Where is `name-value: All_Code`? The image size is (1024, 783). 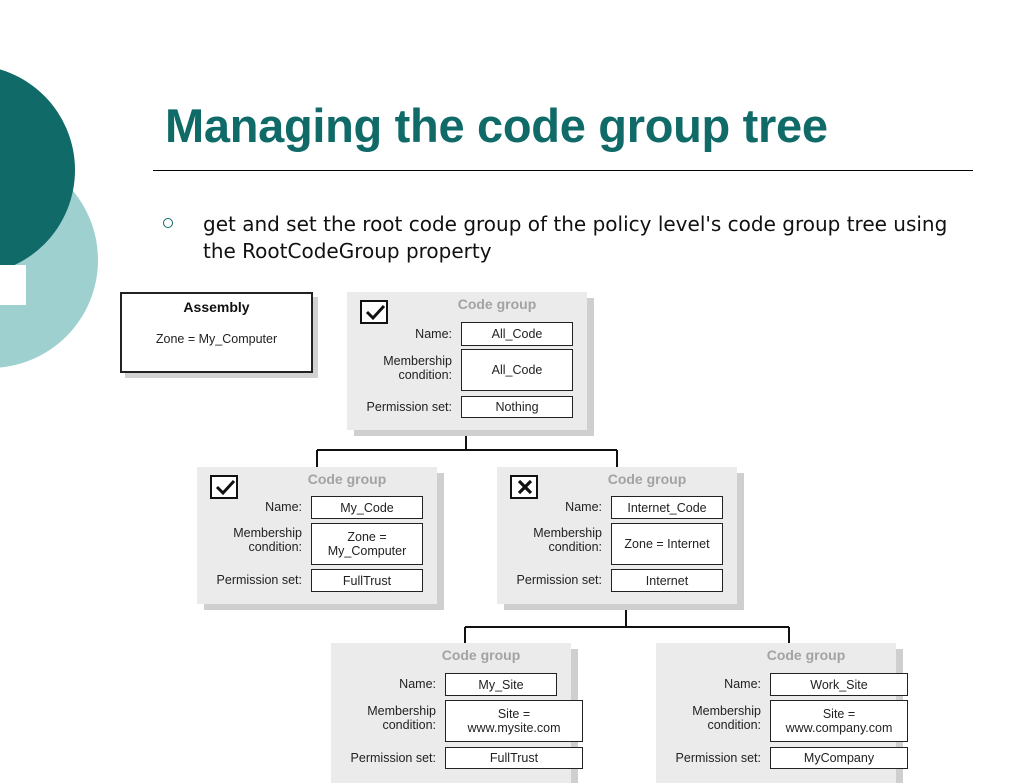 name-value: All_Code is located at coordinates (517, 334).